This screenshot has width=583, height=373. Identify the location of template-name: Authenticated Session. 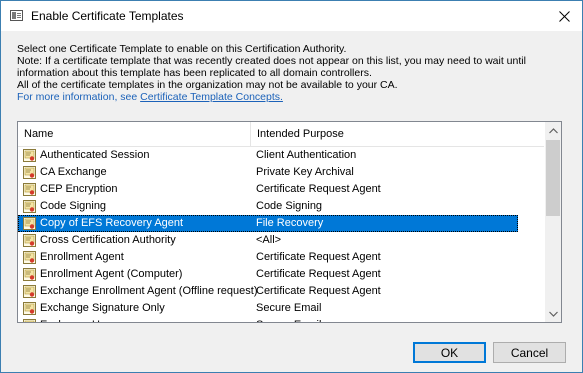
(95, 155).